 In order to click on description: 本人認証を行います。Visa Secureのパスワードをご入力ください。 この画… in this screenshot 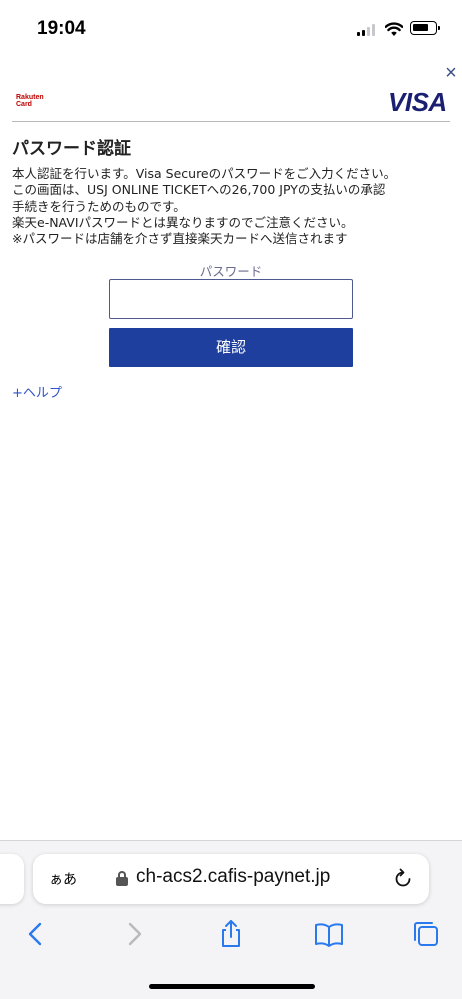, I will do `click(232, 206)`.